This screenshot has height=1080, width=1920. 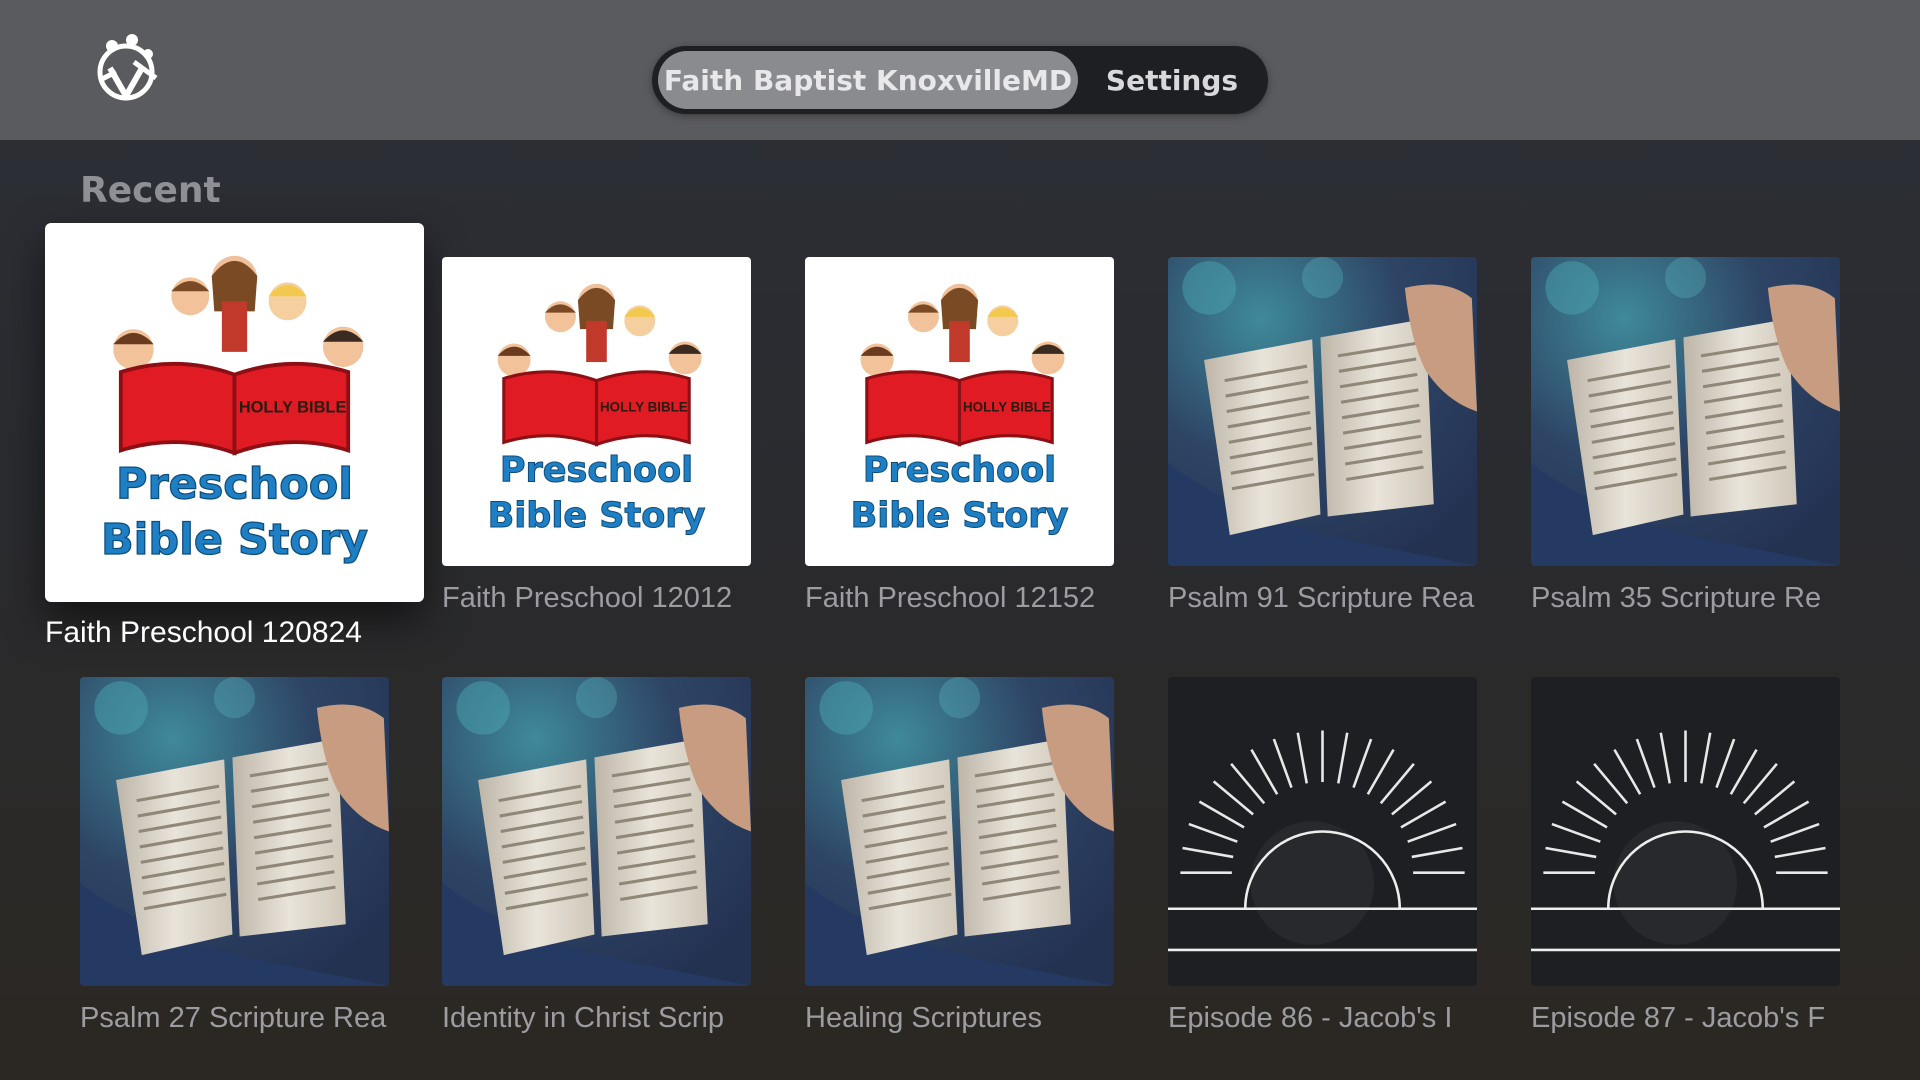 I want to click on media-tile-title: Episode 86 - Jacob's I, so click(x=1310, y=1018).